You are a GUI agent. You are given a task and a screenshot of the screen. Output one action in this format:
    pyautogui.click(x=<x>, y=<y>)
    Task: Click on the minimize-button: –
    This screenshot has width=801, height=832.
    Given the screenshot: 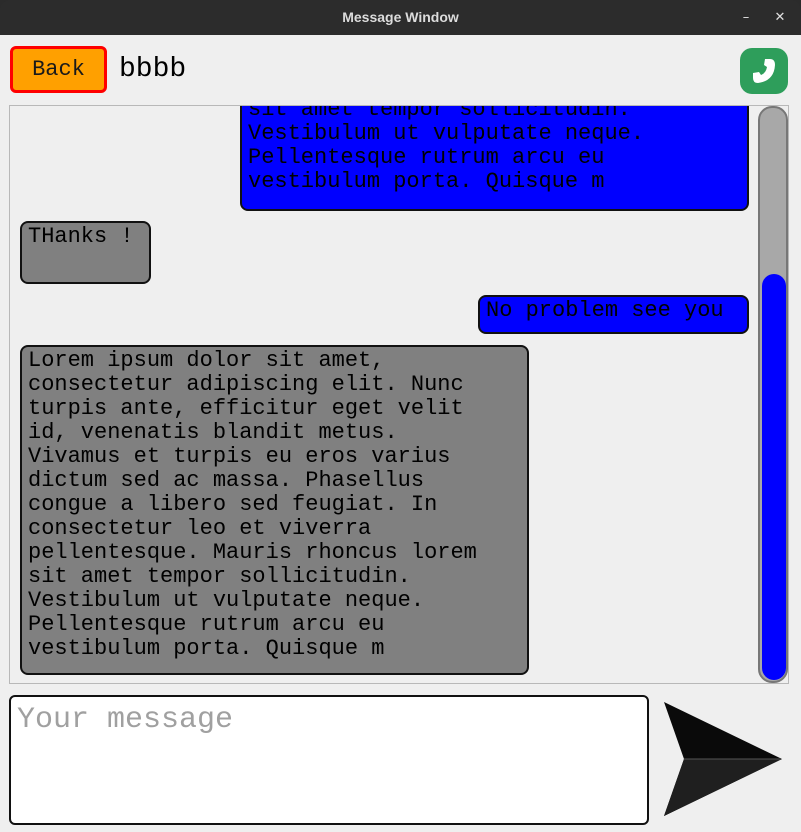 What is the action you would take?
    pyautogui.click(x=746, y=17)
    